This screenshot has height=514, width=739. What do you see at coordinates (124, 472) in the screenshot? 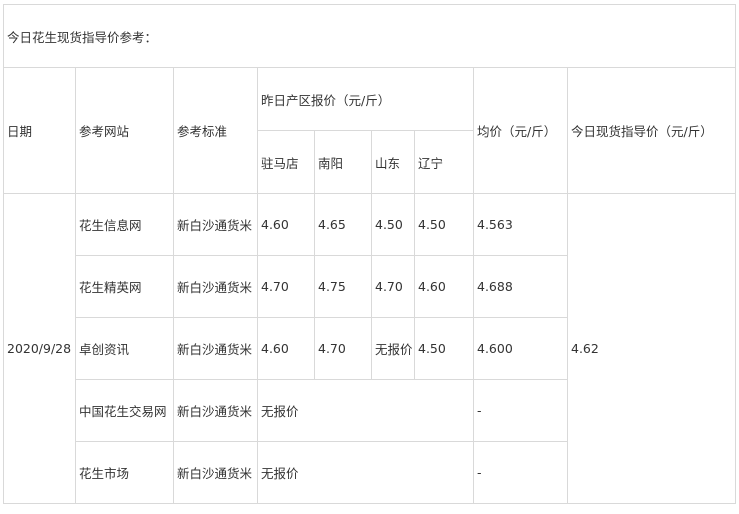
I see `site-cell: 花生市场` at bounding box center [124, 472].